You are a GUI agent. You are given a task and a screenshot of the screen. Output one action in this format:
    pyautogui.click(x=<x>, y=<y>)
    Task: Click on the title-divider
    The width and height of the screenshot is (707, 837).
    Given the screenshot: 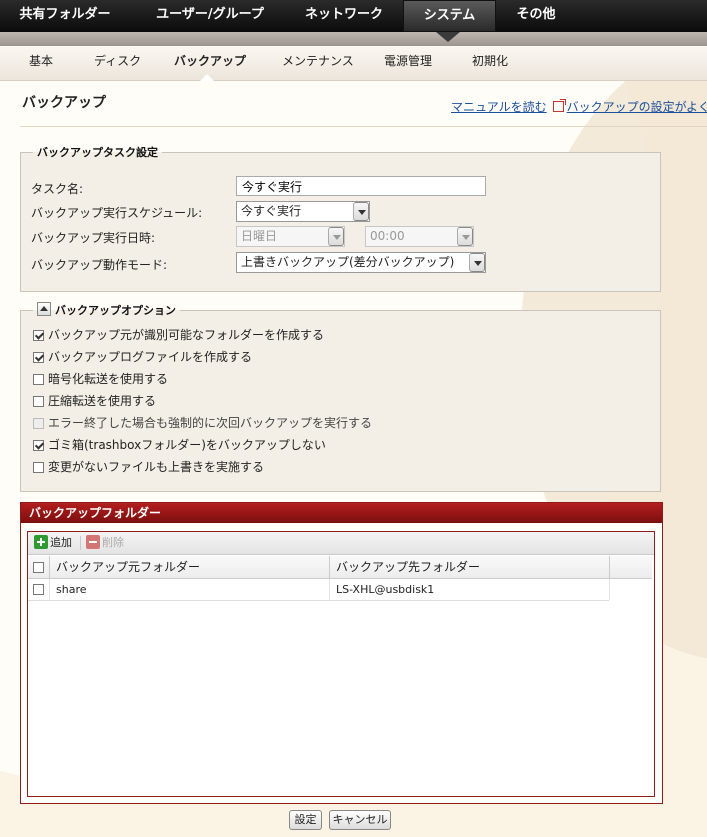 What is the action you would take?
    pyautogui.click(x=363, y=126)
    